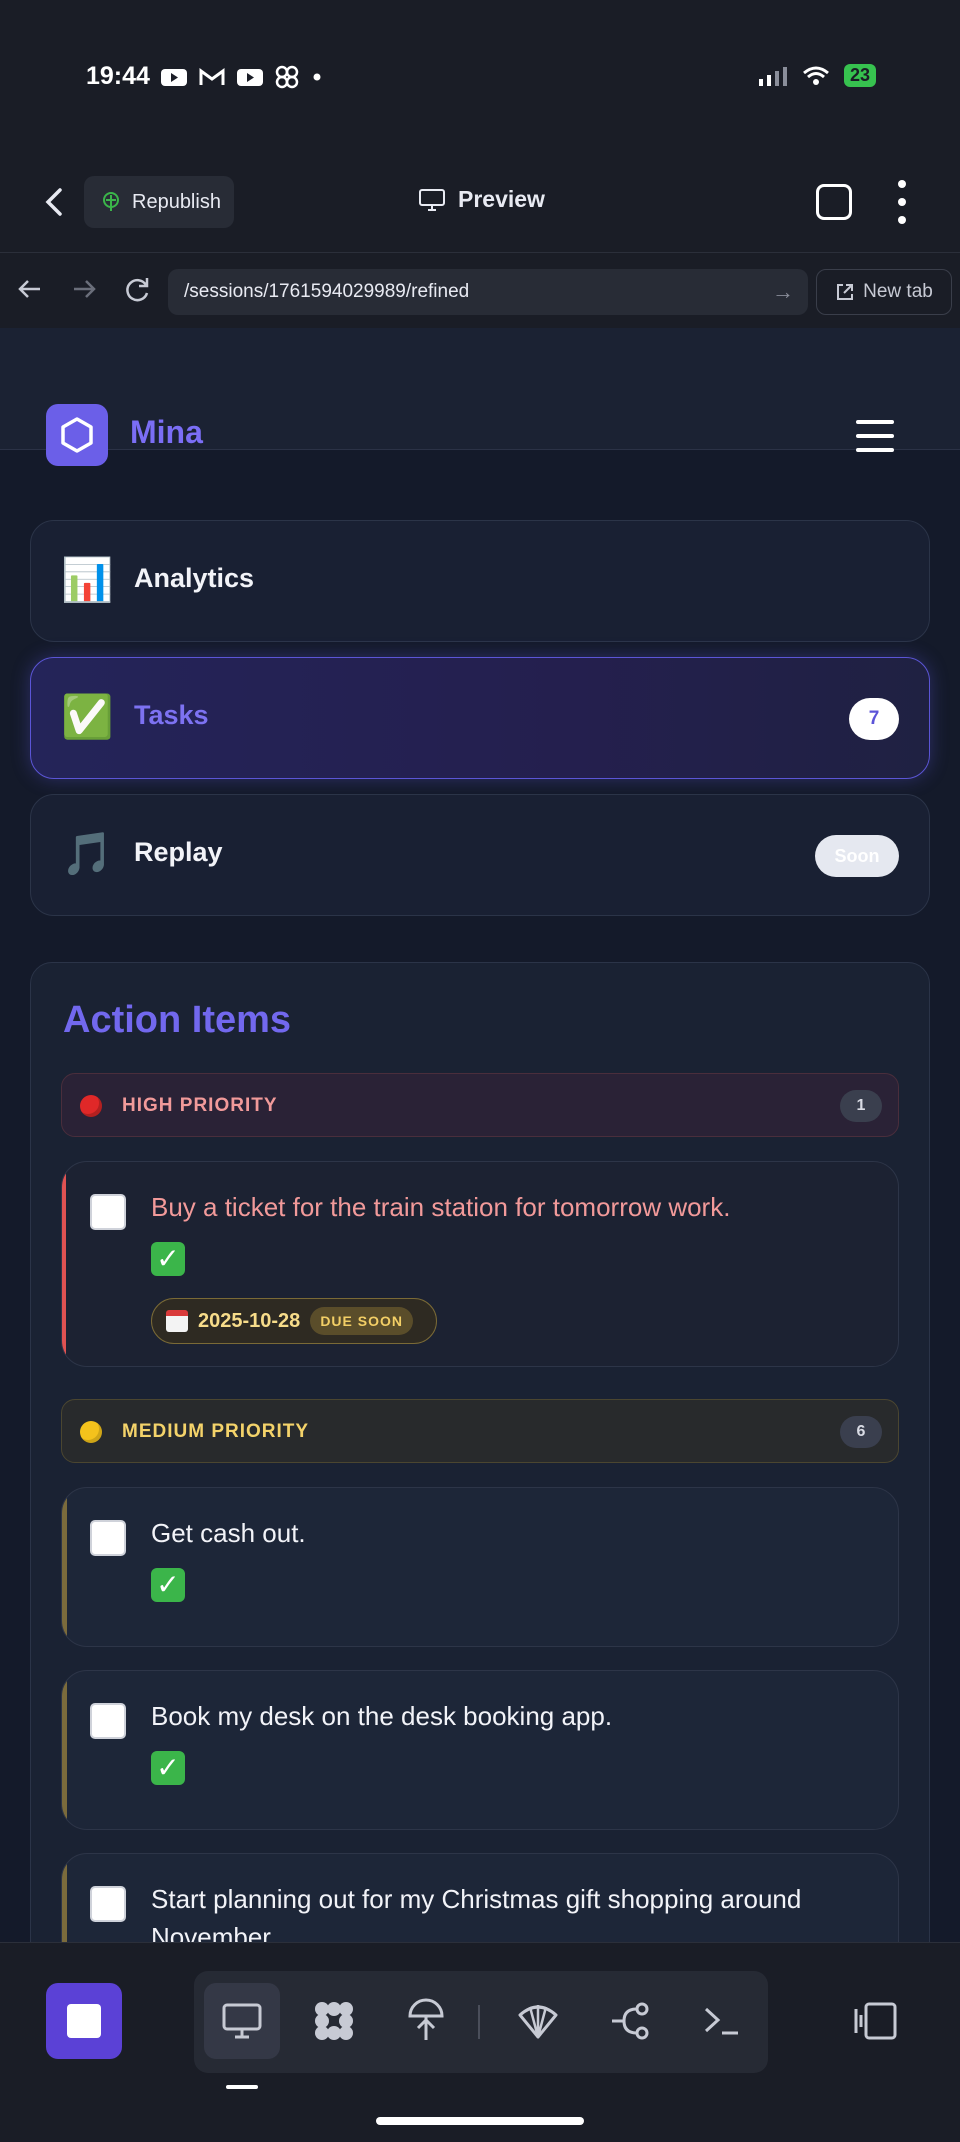 This screenshot has height=2142, width=960. What do you see at coordinates (177, 1321) in the screenshot?
I see `calendar-icon` at bounding box center [177, 1321].